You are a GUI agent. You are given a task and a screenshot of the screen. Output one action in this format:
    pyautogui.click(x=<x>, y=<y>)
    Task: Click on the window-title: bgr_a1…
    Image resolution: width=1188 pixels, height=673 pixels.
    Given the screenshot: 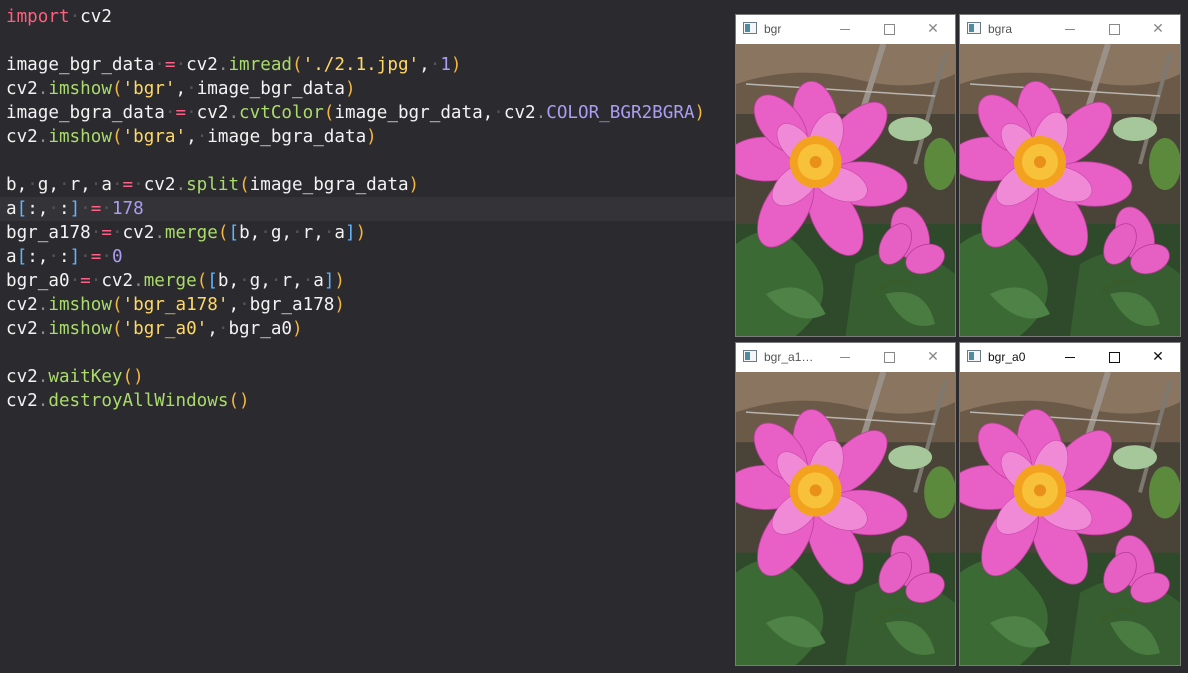 What is the action you would take?
    pyautogui.click(x=789, y=357)
    